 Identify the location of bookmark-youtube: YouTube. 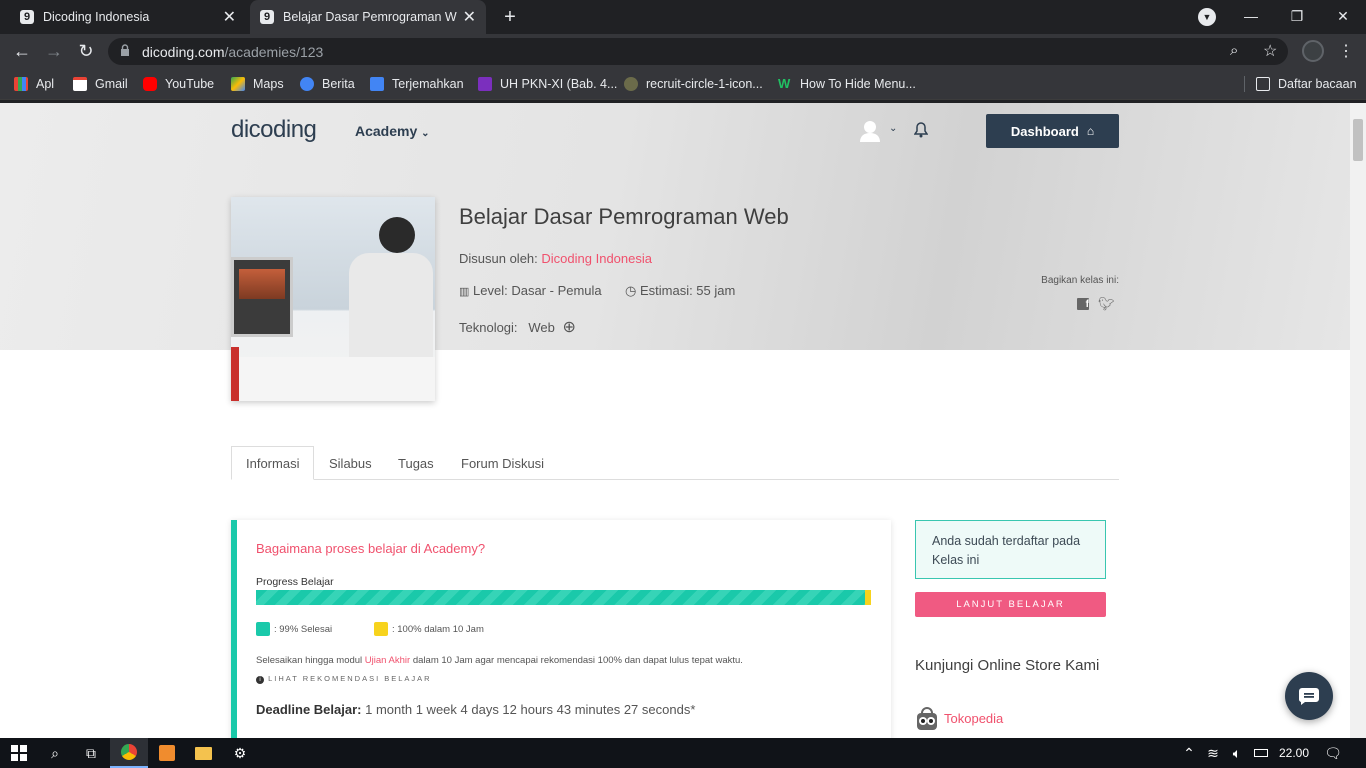
(178, 84).